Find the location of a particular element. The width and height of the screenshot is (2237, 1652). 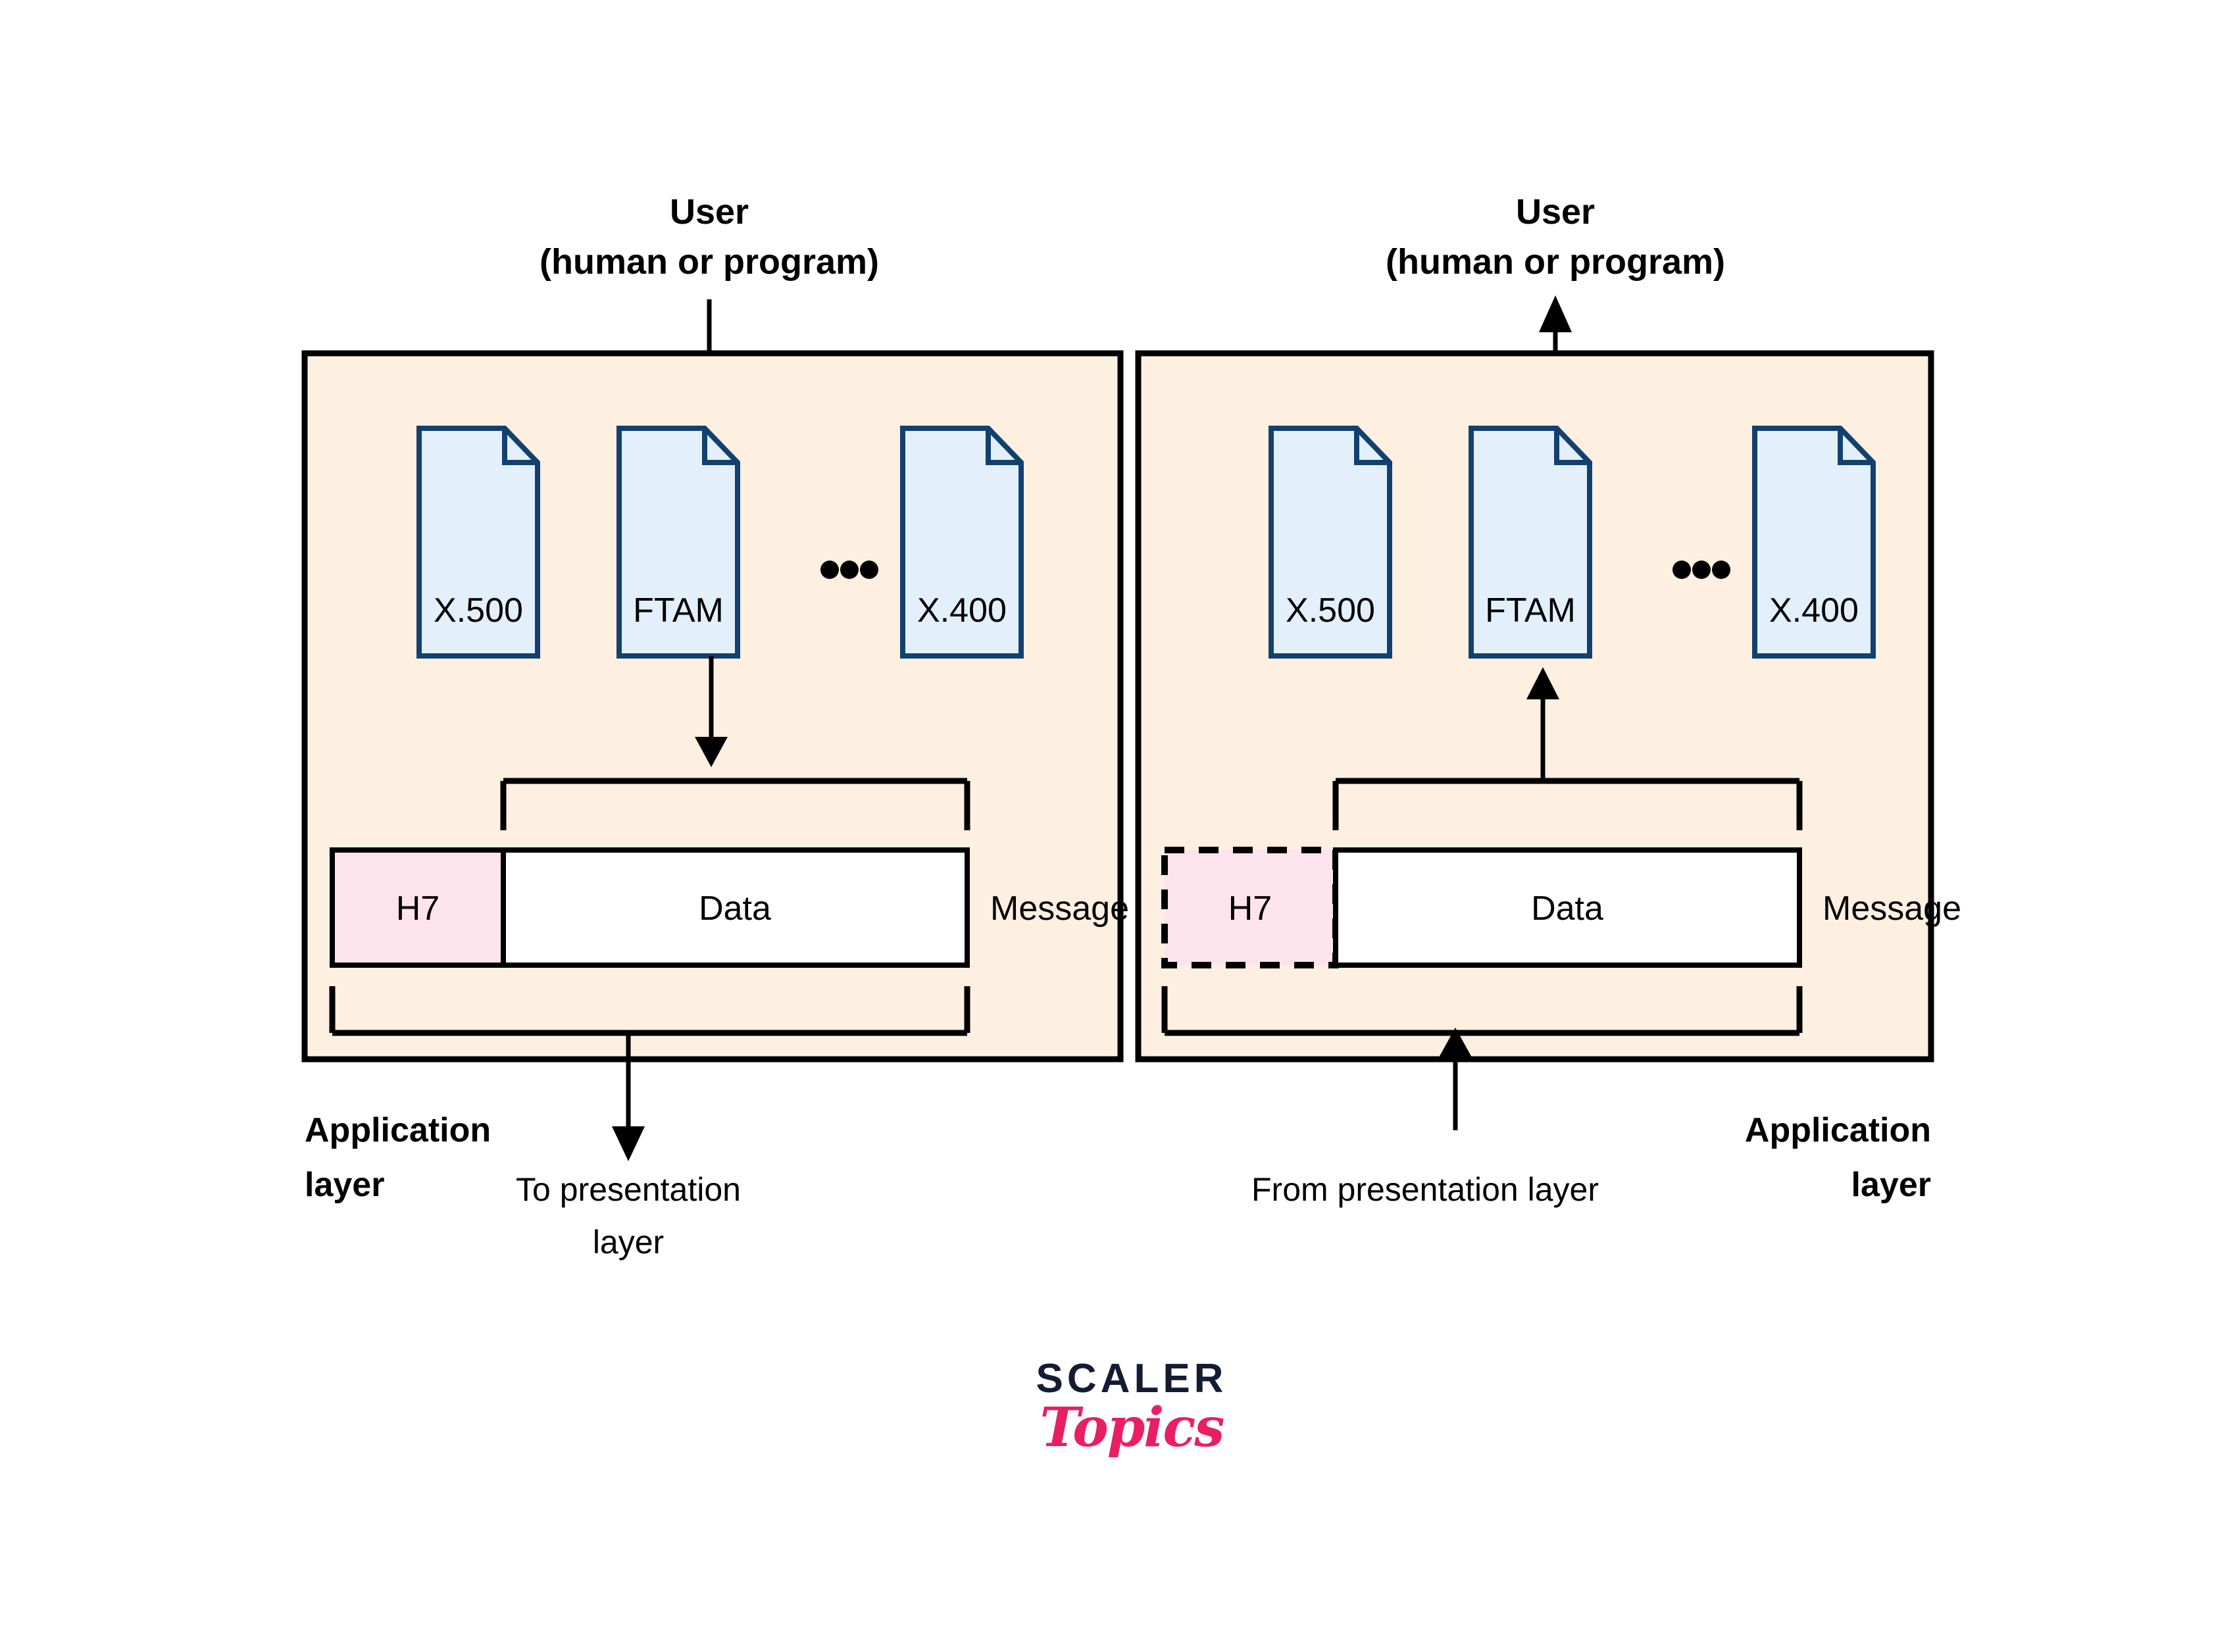

left-document-label-x500: X.500 is located at coordinates (478, 611).